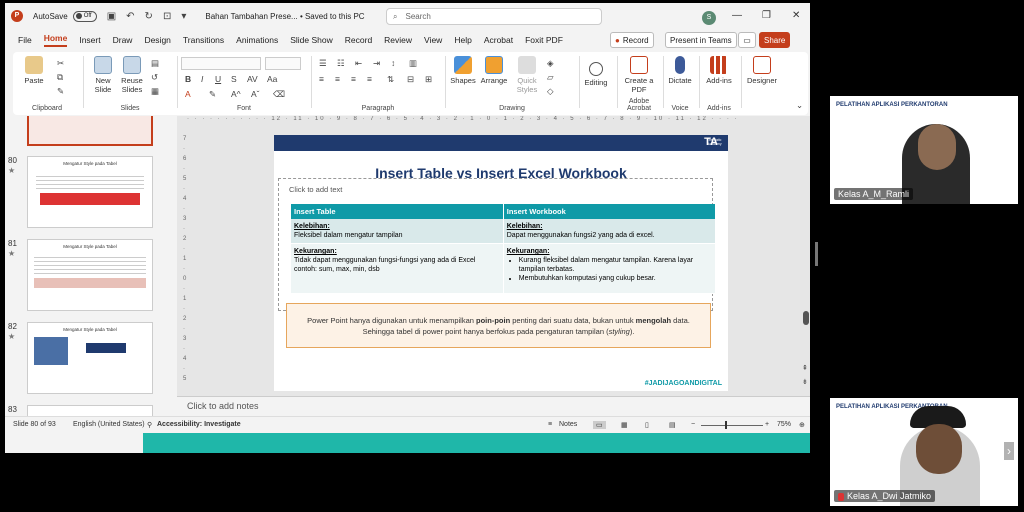 The image size is (1024, 512). I want to click on autosave-toggle: Off, so click(84, 16).